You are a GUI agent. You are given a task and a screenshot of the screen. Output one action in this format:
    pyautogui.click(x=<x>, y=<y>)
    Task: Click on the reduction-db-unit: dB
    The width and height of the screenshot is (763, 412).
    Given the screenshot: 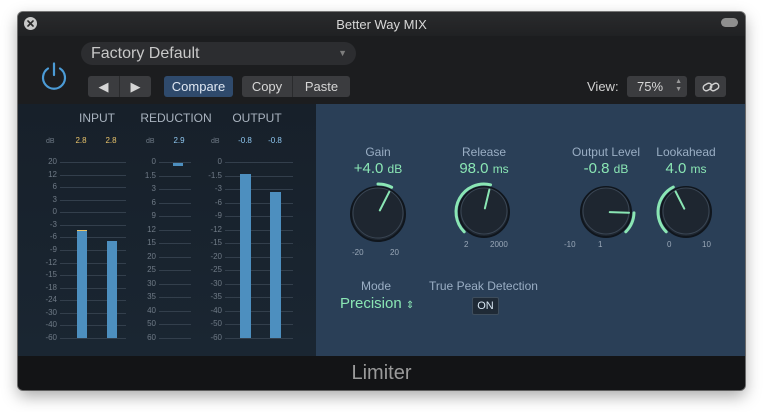 What is the action you would take?
    pyautogui.click(x=150, y=141)
    